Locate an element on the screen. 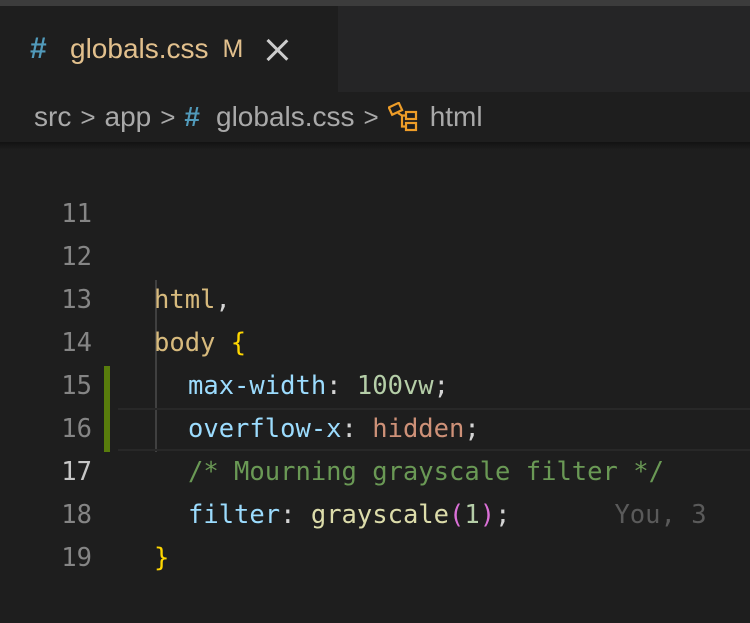 The image size is (750, 623). breadcrumb-item-app: app is located at coordinates (128, 117).